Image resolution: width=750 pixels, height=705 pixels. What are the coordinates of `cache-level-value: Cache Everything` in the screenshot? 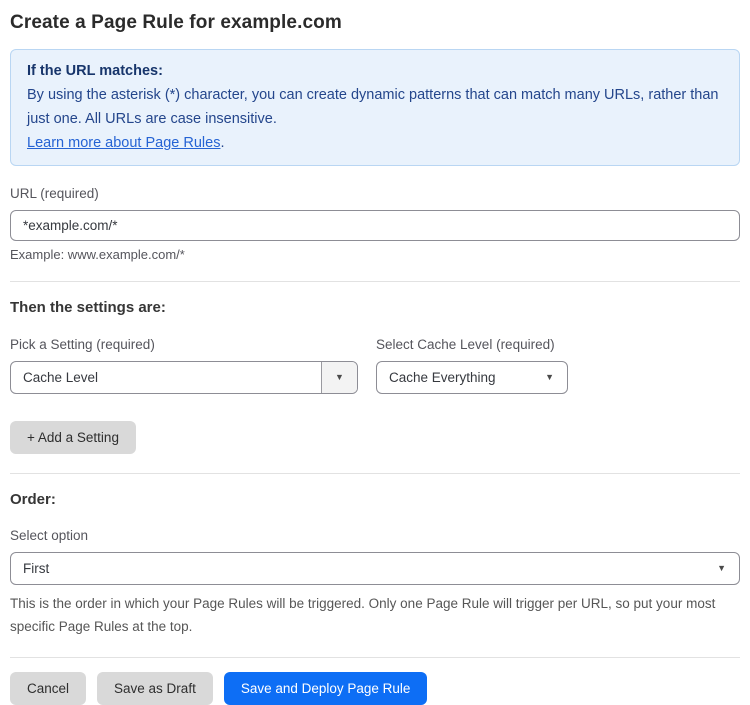 It's located at (442, 377).